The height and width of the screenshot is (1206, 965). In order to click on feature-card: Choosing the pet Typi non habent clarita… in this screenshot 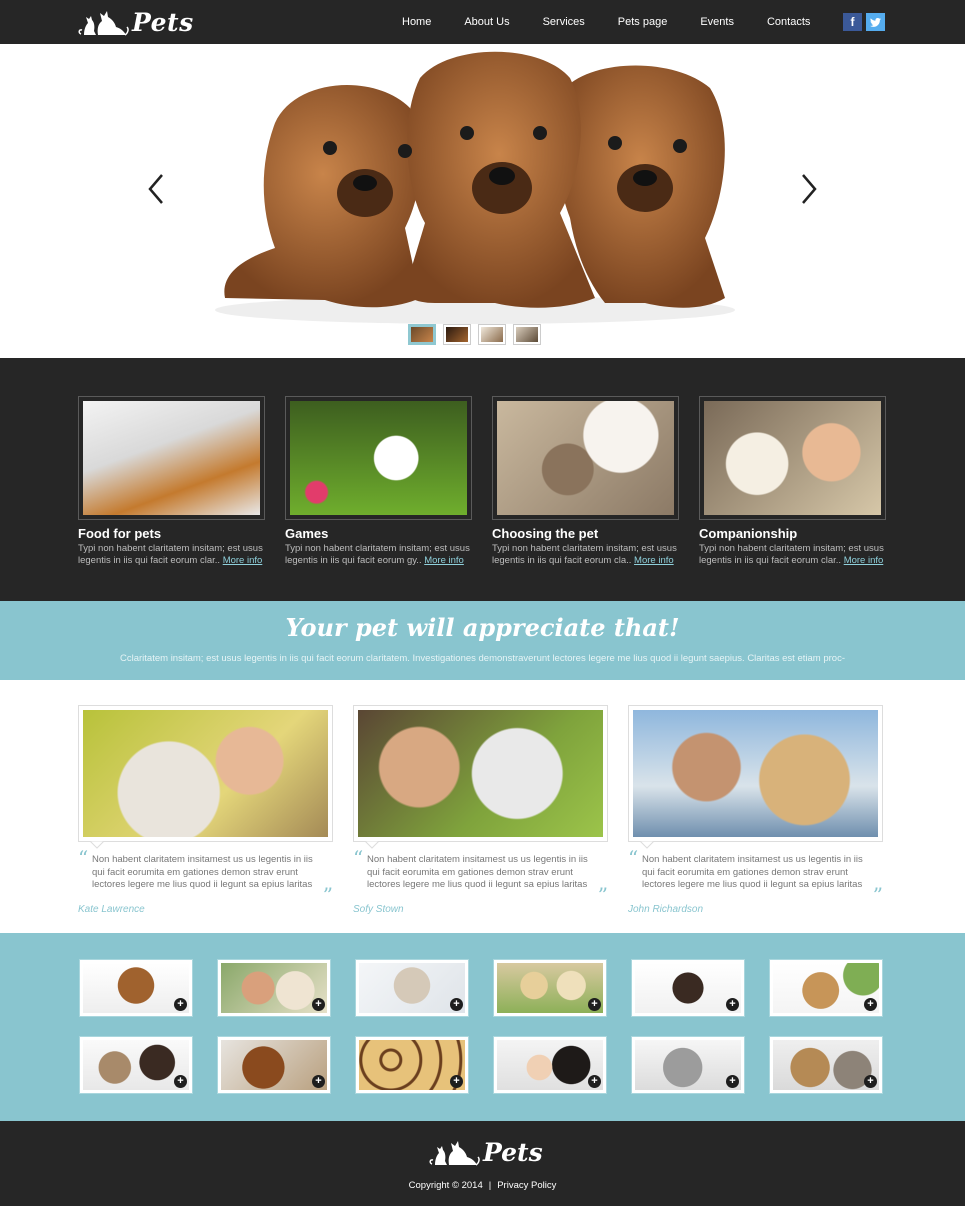, I will do `click(585, 481)`.